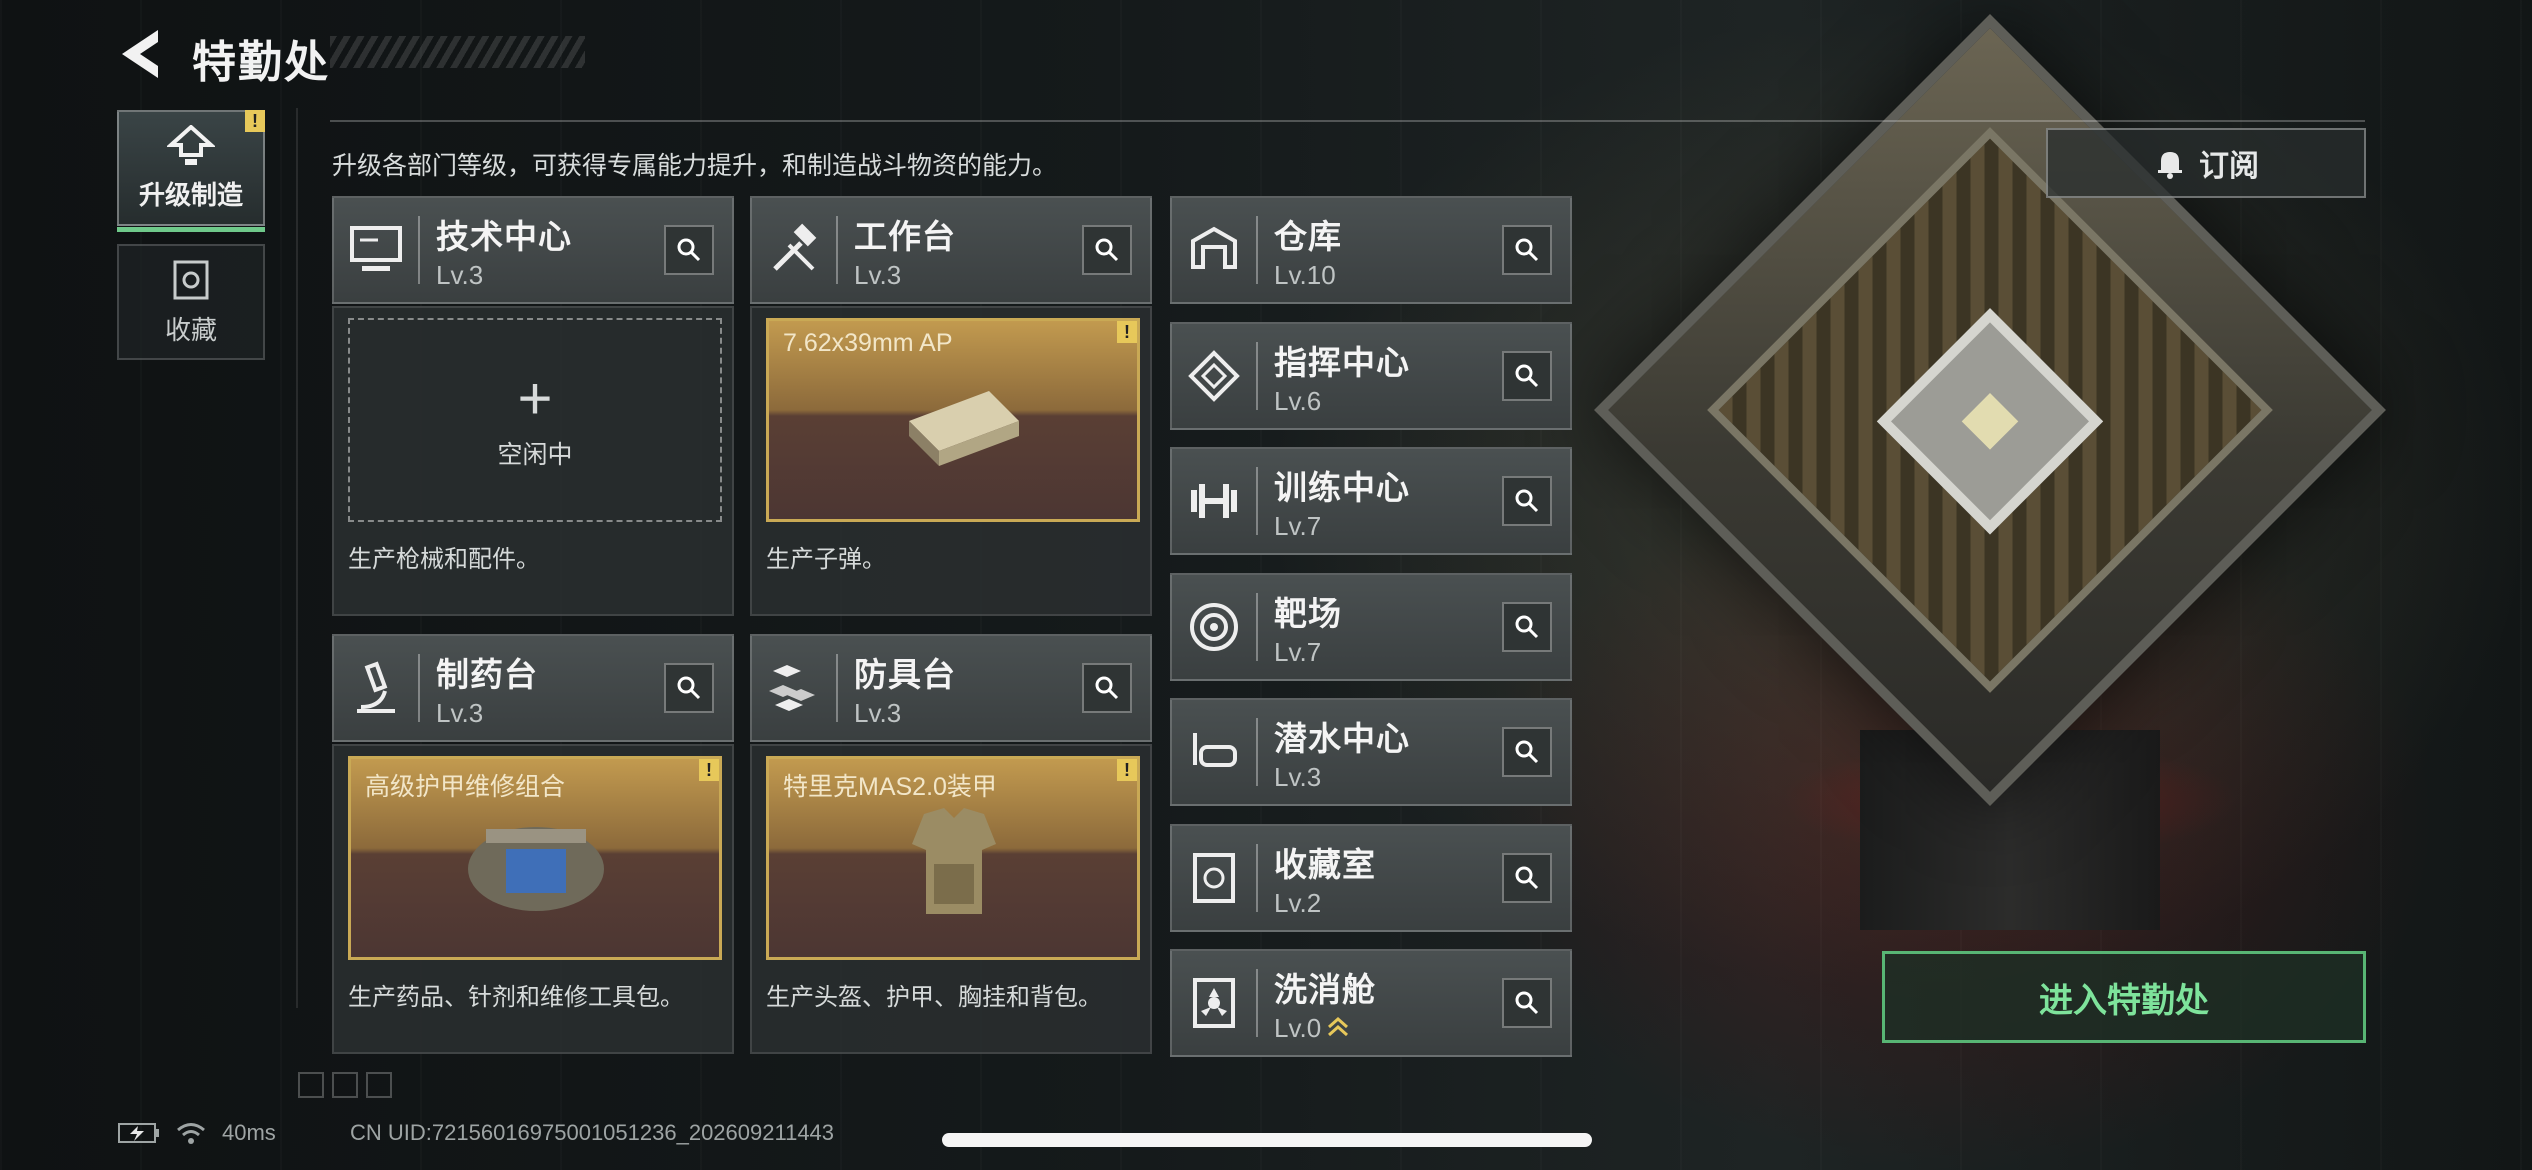 This screenshot has height=1170, width=2532. Describe the element at coordinates (487, 674) in the screenshot. I see `dept-name: 制药台` at that location.